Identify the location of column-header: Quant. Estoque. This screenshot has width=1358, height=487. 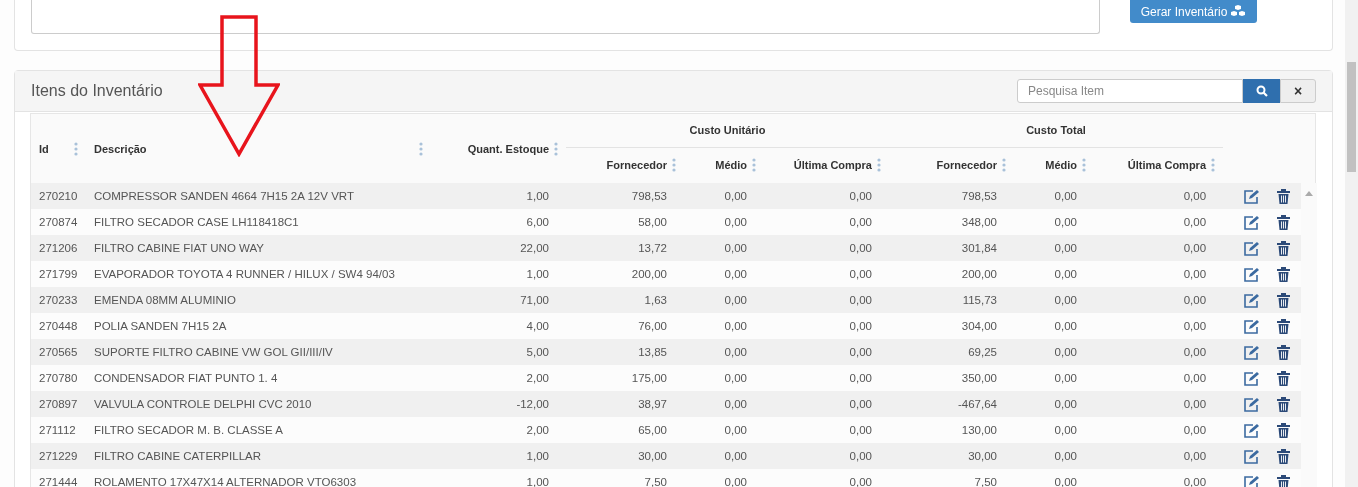
(508, 148).